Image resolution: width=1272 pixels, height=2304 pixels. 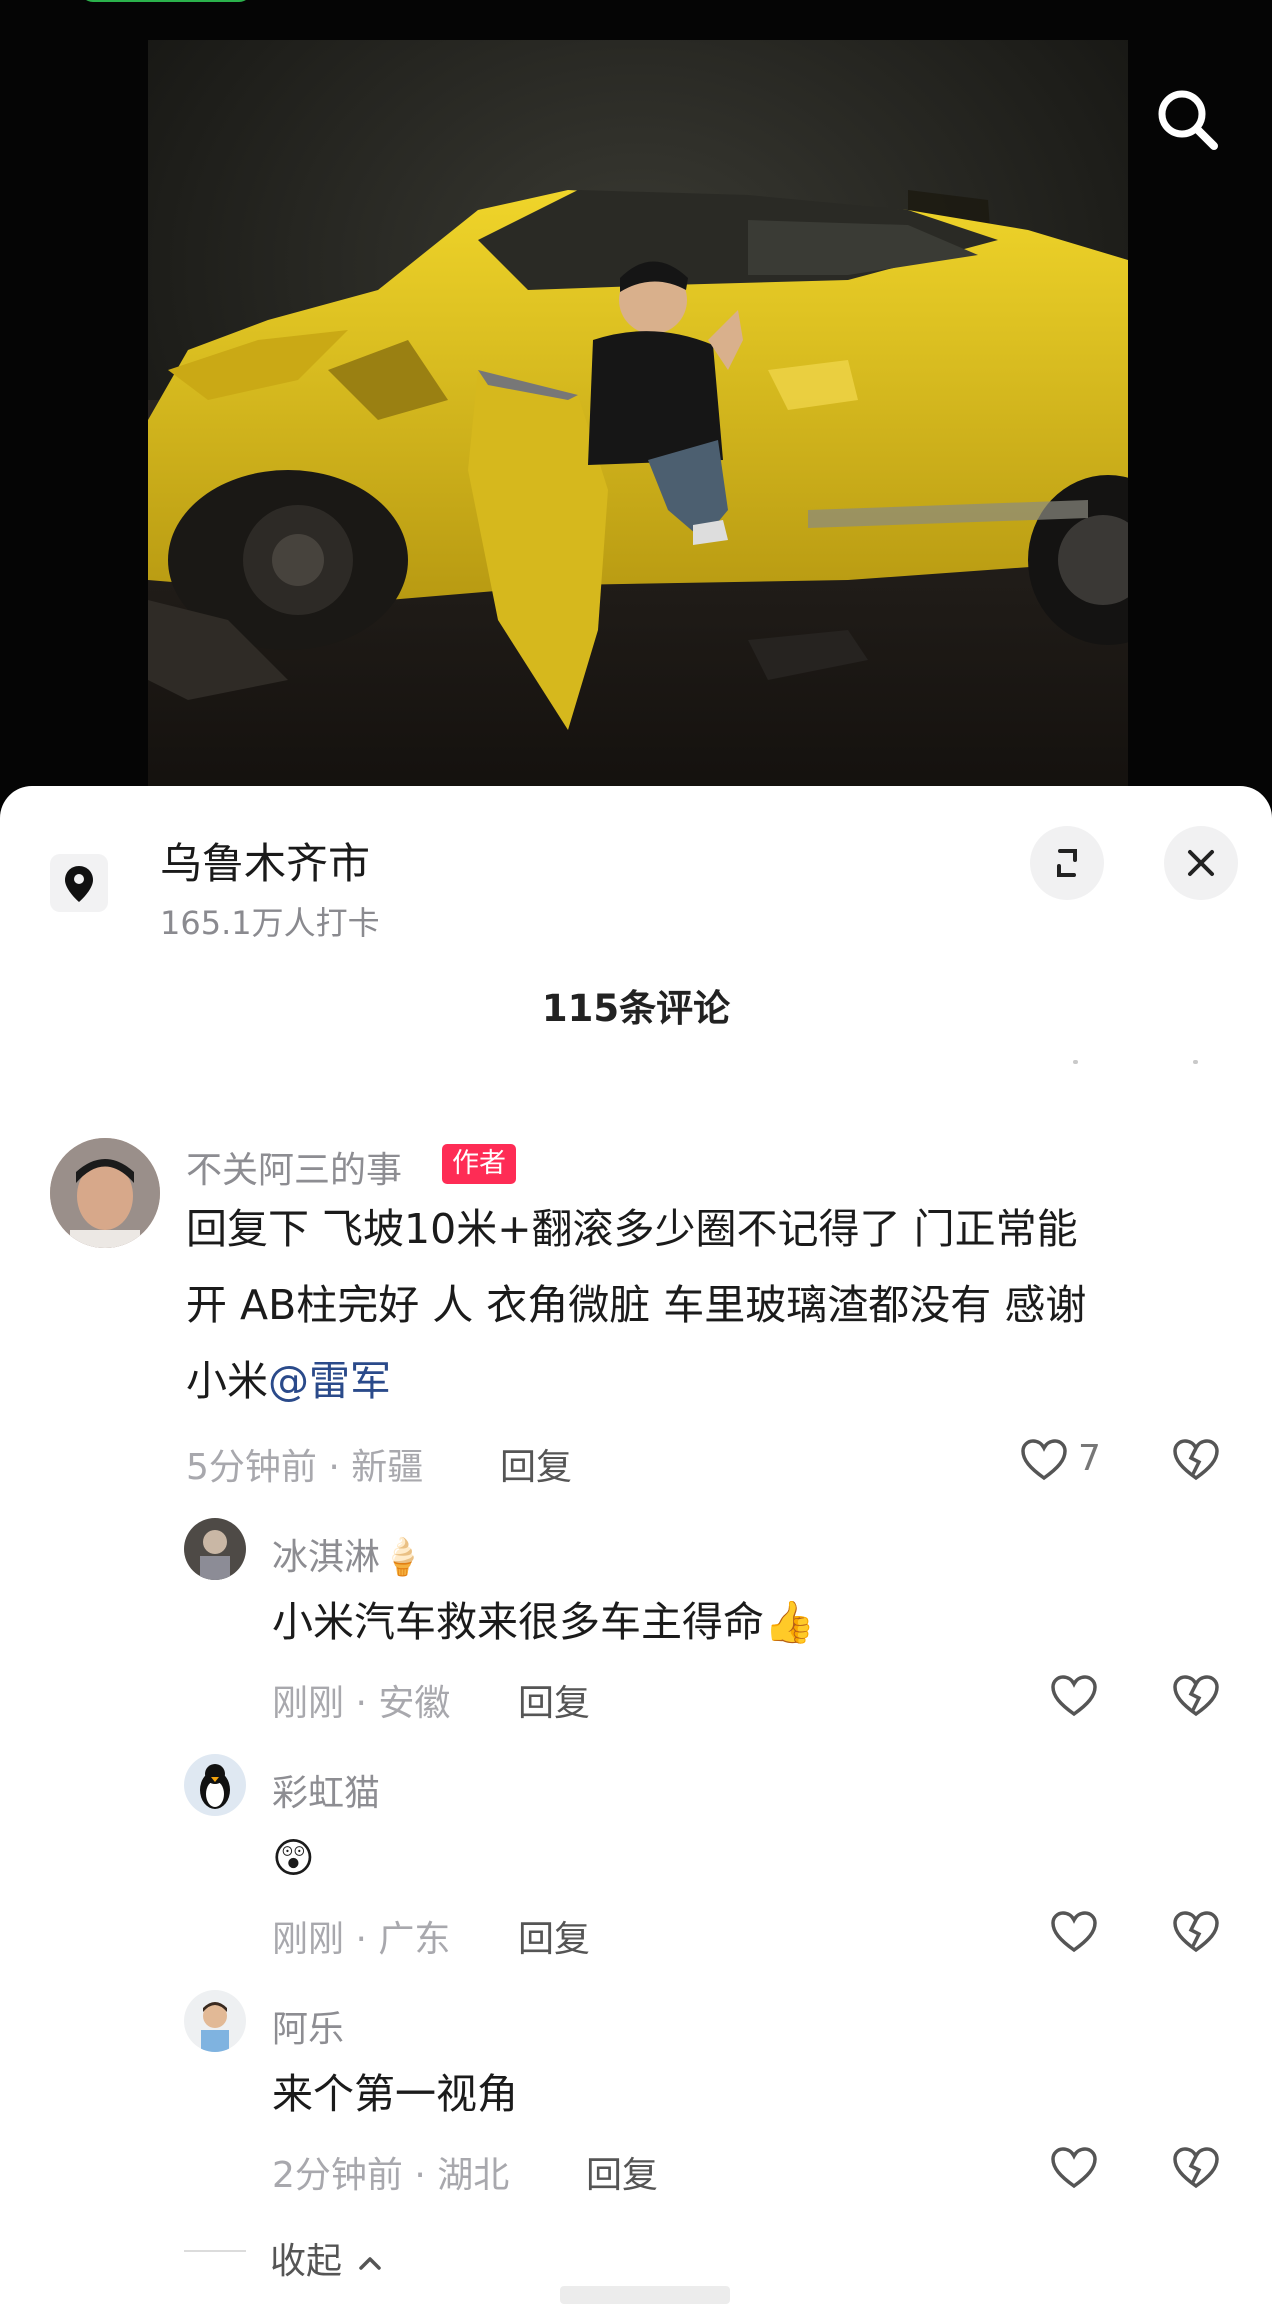 I want to click on expand-icon, so click(x=1067, y=863).